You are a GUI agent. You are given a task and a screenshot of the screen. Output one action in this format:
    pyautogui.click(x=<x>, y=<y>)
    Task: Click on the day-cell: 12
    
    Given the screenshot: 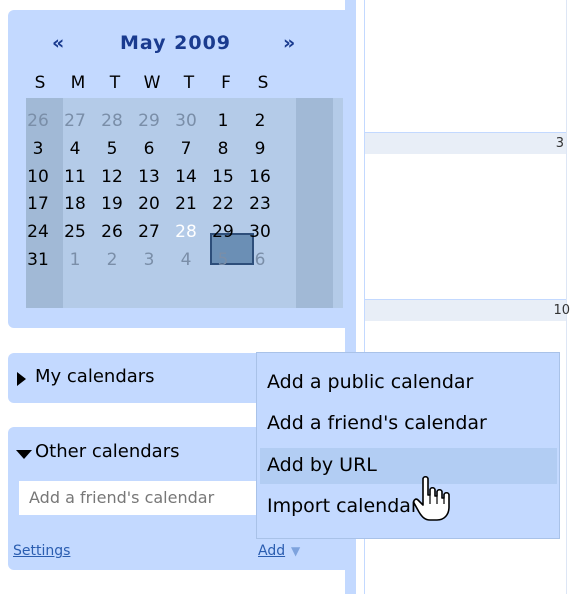 What is the action you would take?
    pyautogui.click(x=112, y=177)
    